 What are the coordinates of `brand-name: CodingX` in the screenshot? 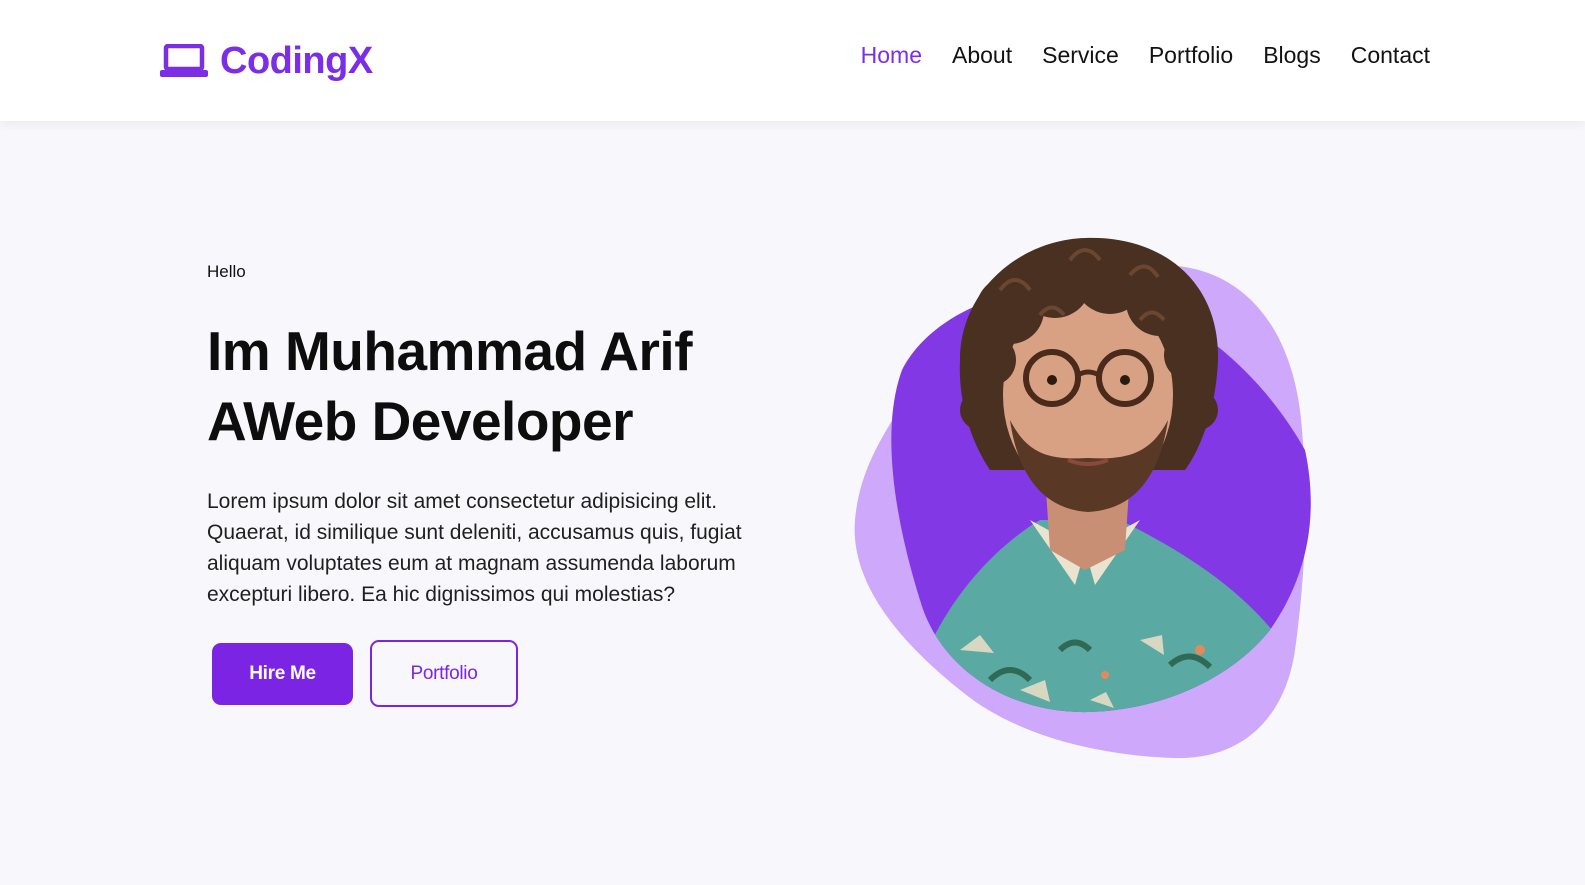 It's located at (296, 60).